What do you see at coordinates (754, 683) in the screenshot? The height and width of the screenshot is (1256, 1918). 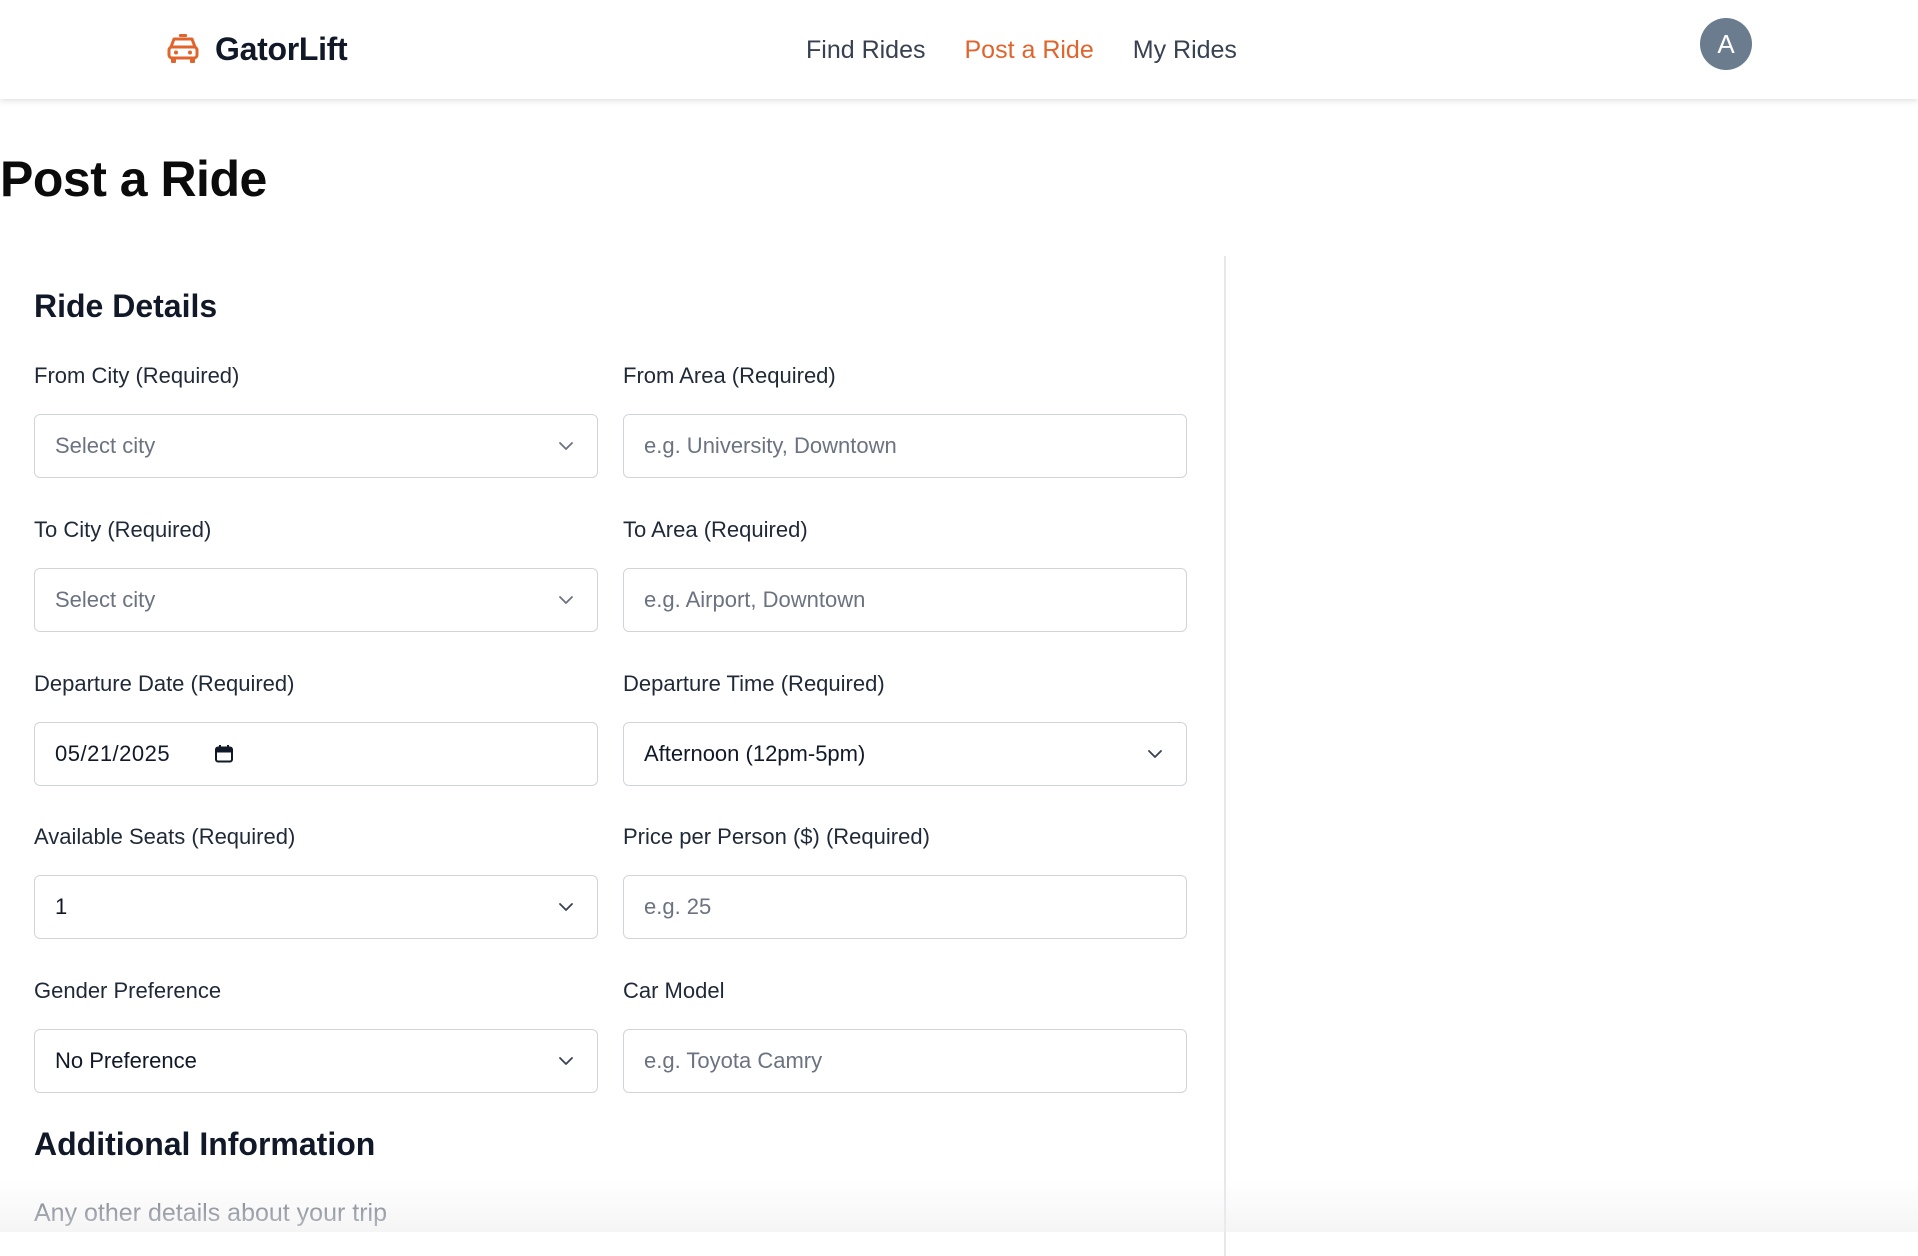 I see `departure-time-label: Departure Time (Required)` at bounding box center [754, 683].